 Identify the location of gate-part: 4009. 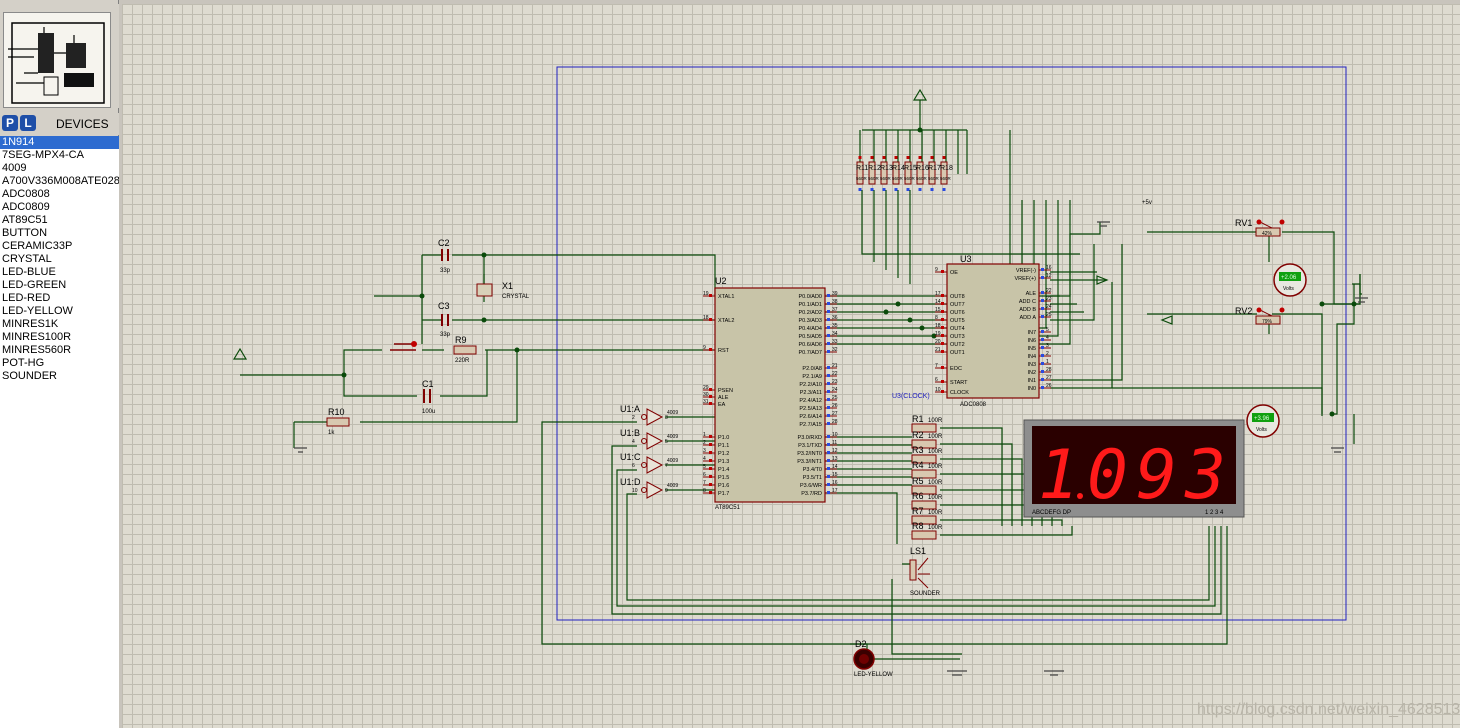
(672, 413).